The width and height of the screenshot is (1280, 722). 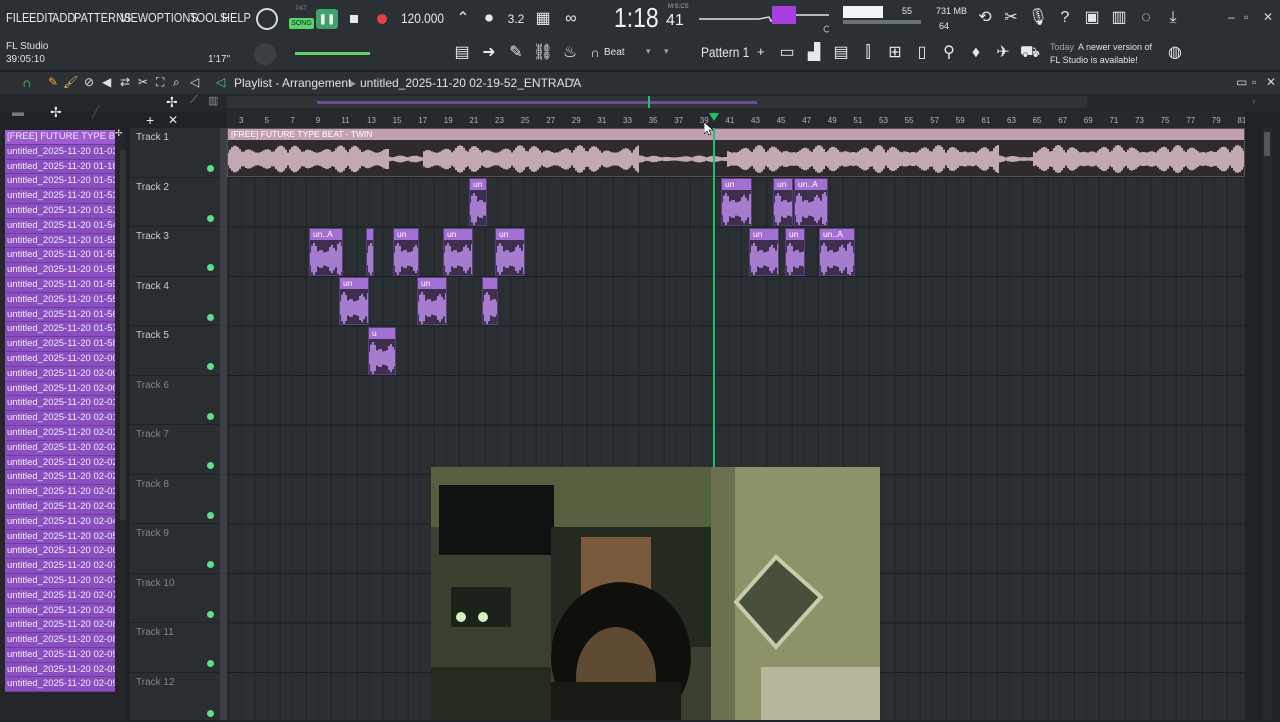 What do you see at coordinates (56, 112) in the screenshot?
I see `split-icon: ✢` at bounding box center [56, 112].